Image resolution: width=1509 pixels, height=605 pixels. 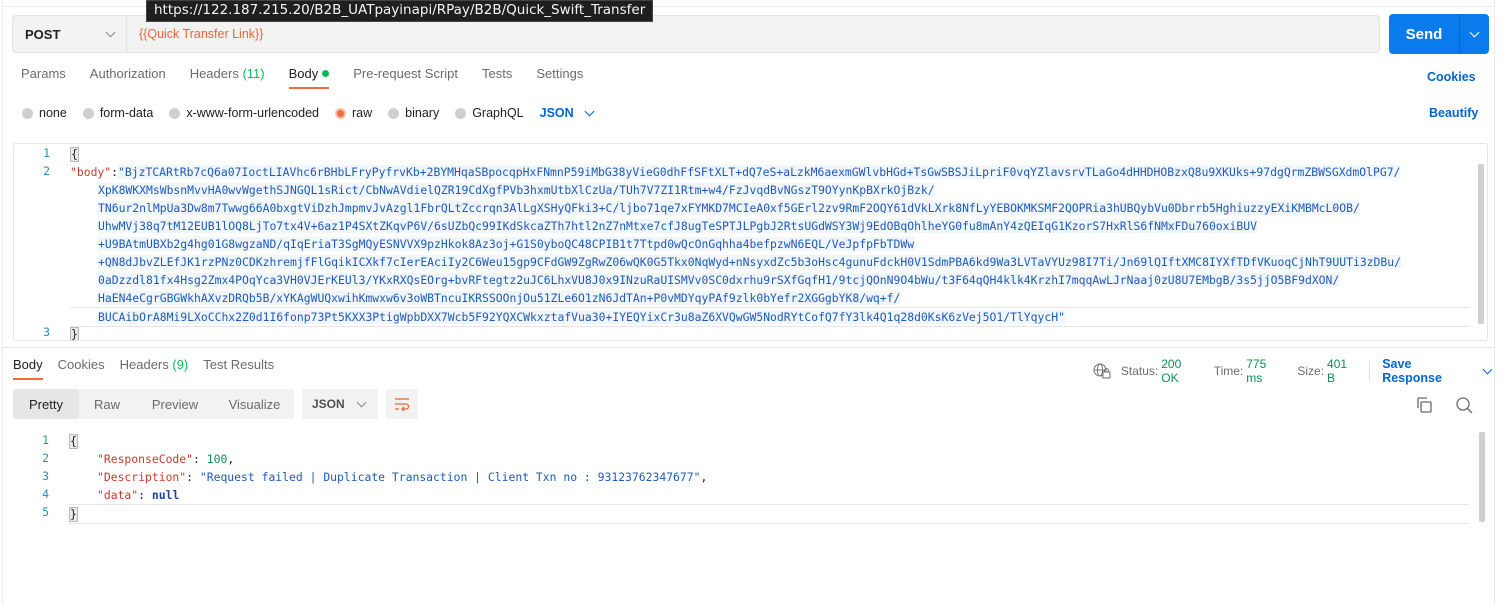 What do you see at coordinates (1451, 77) in the screenshot?
I see `cookies-link: Cookies` at bounding box center [1451, 77].